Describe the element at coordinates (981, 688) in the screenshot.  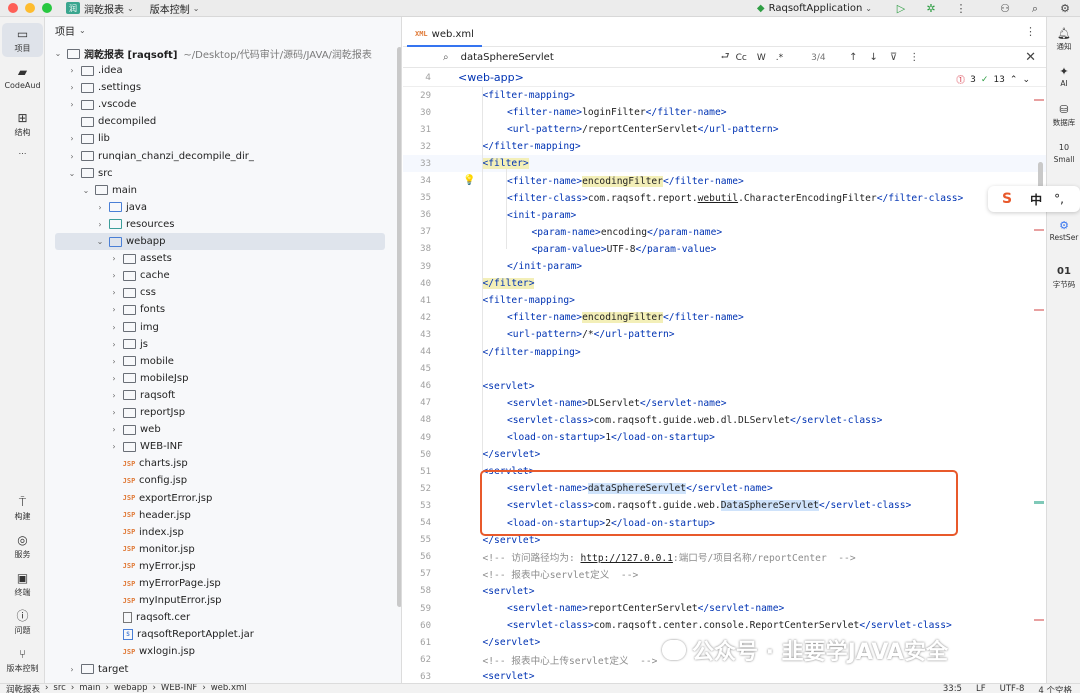
I see `line-separator: LF` at that location.